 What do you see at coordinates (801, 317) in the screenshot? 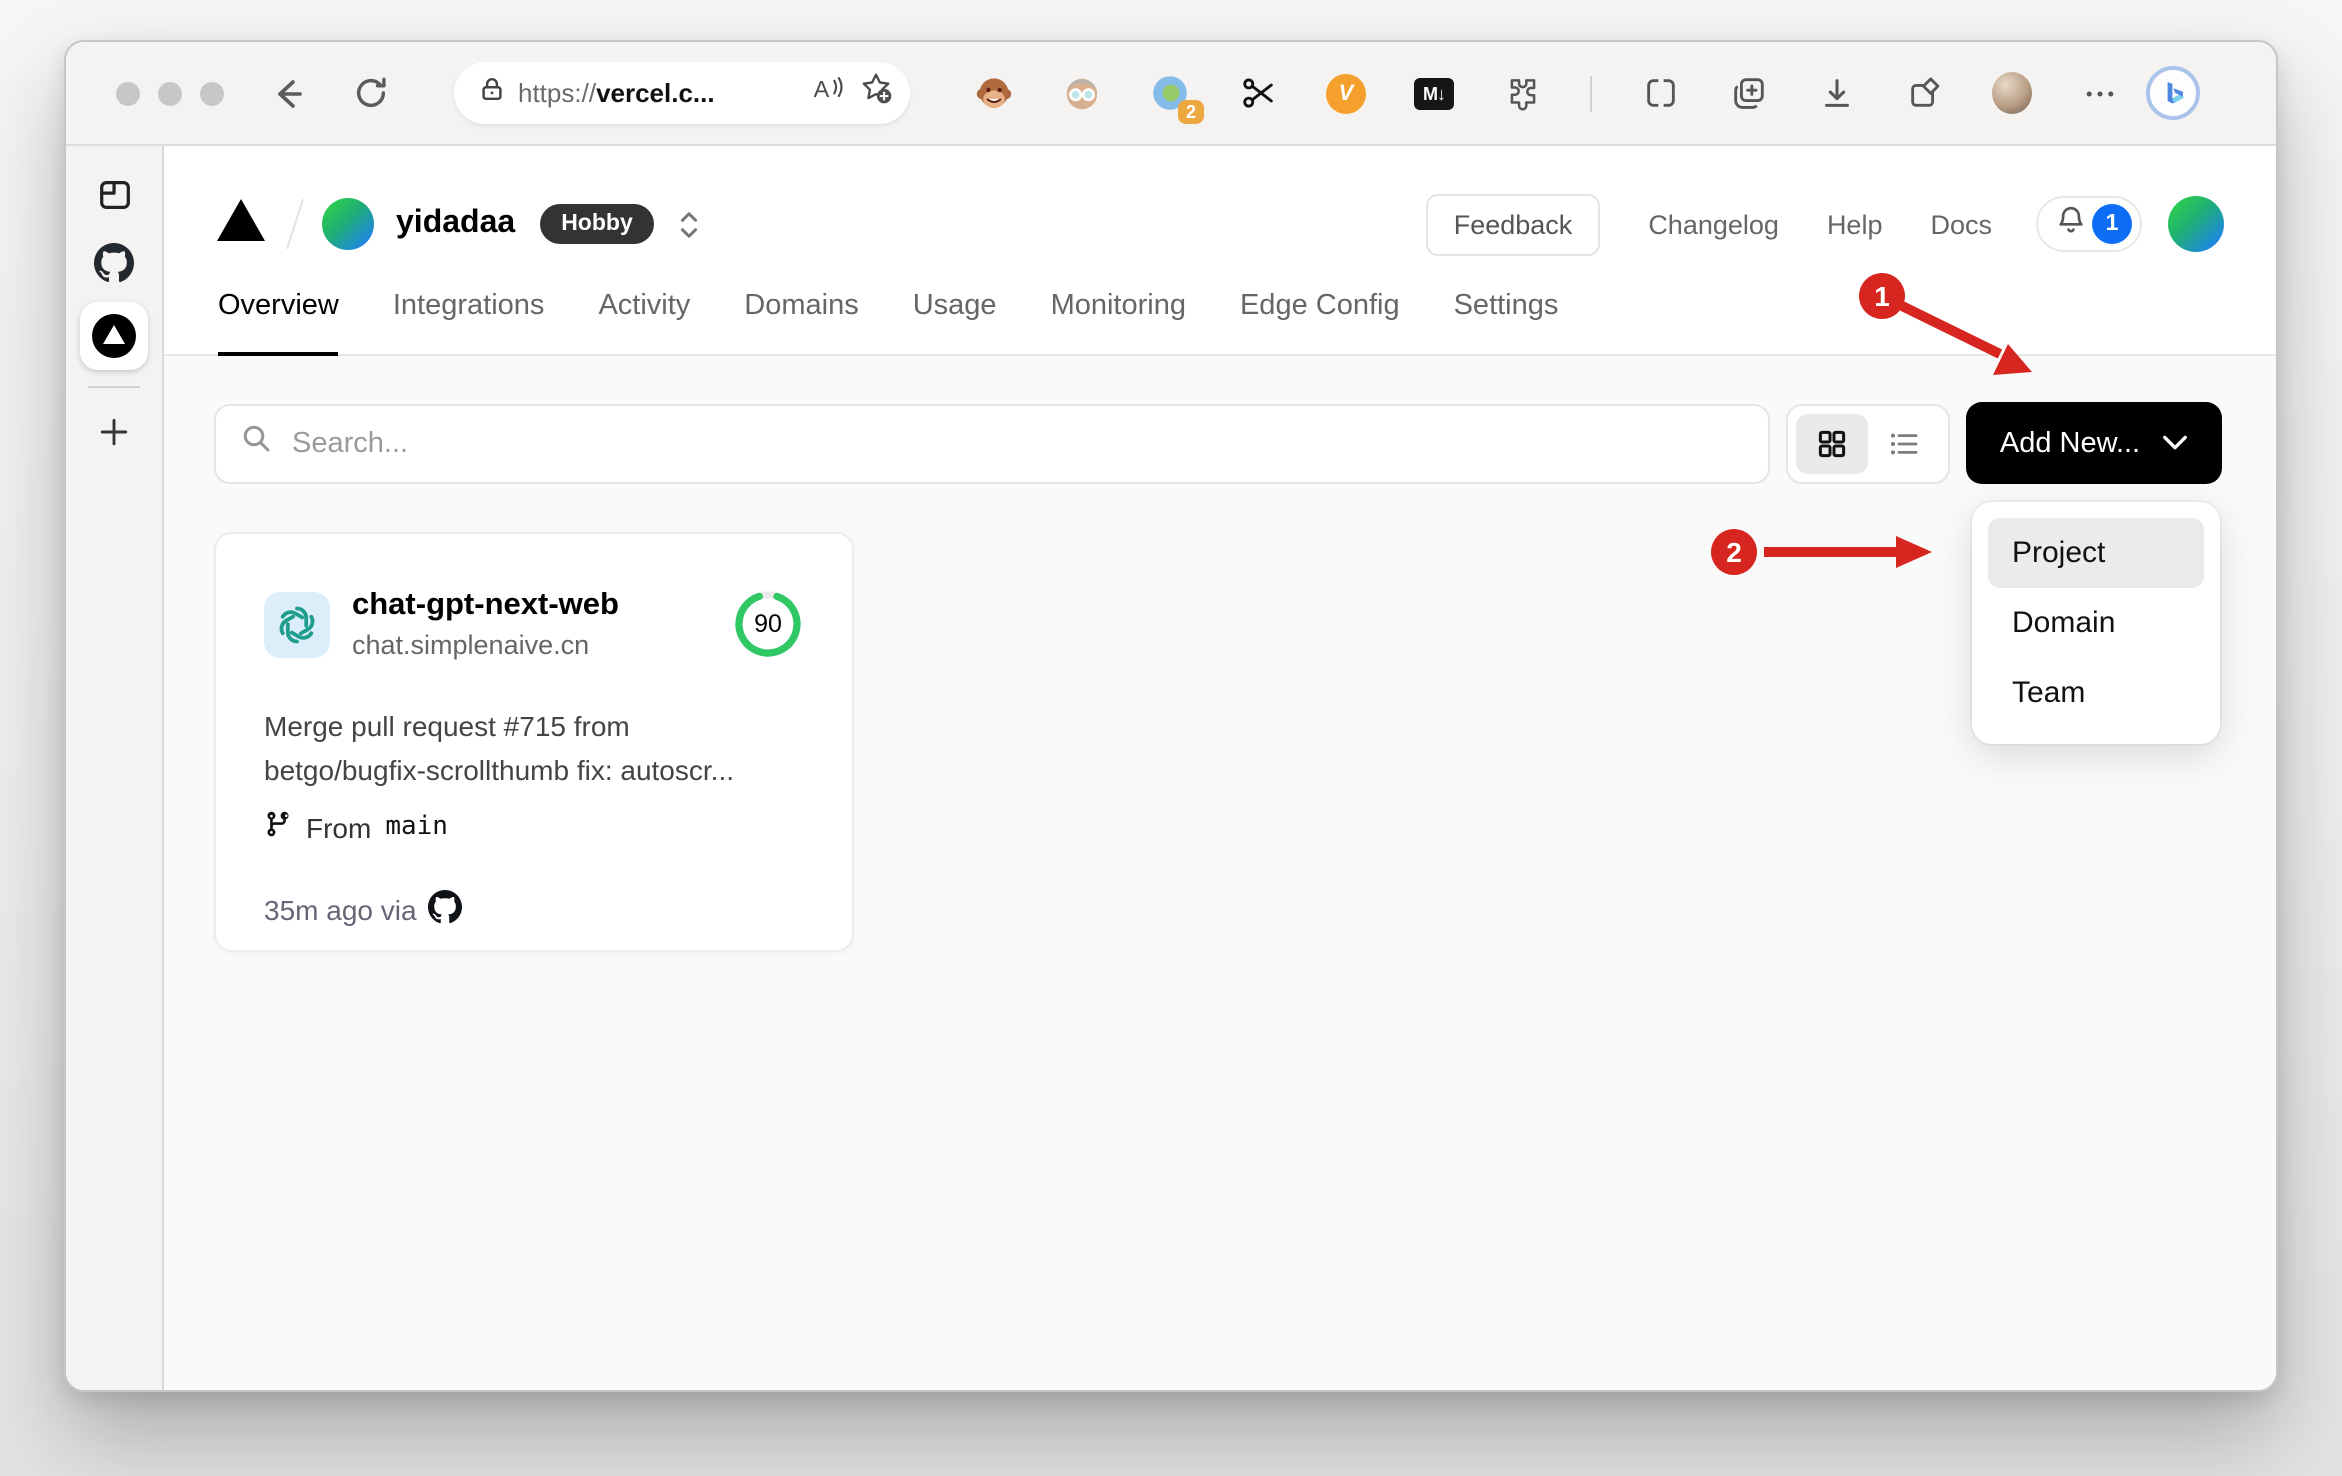
I see `tab-domains: Domains` at bounding box center [801, 317].